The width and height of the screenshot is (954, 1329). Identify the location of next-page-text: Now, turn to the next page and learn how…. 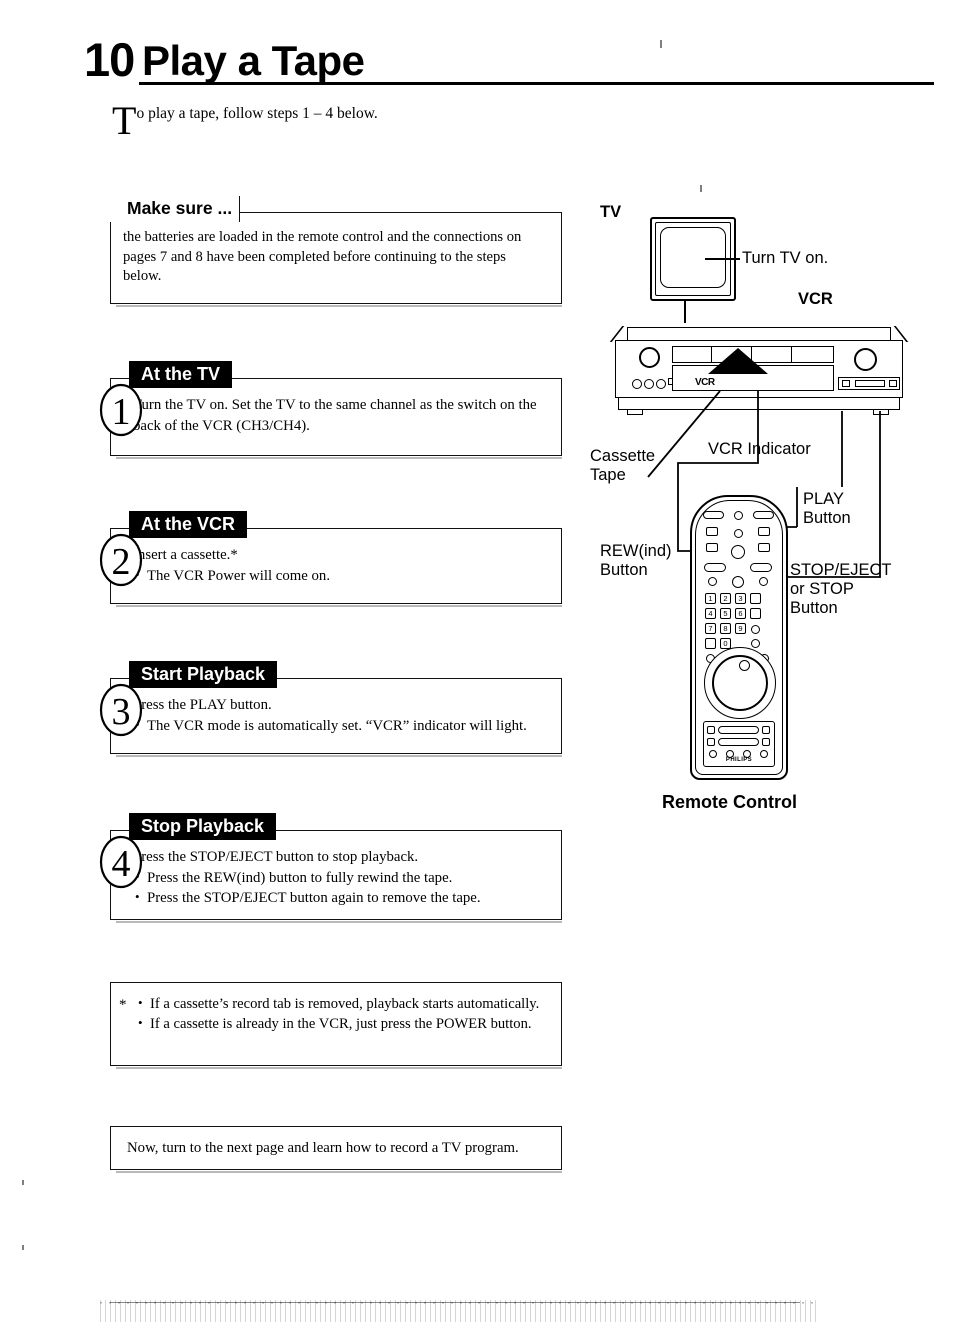
(323, 1148).